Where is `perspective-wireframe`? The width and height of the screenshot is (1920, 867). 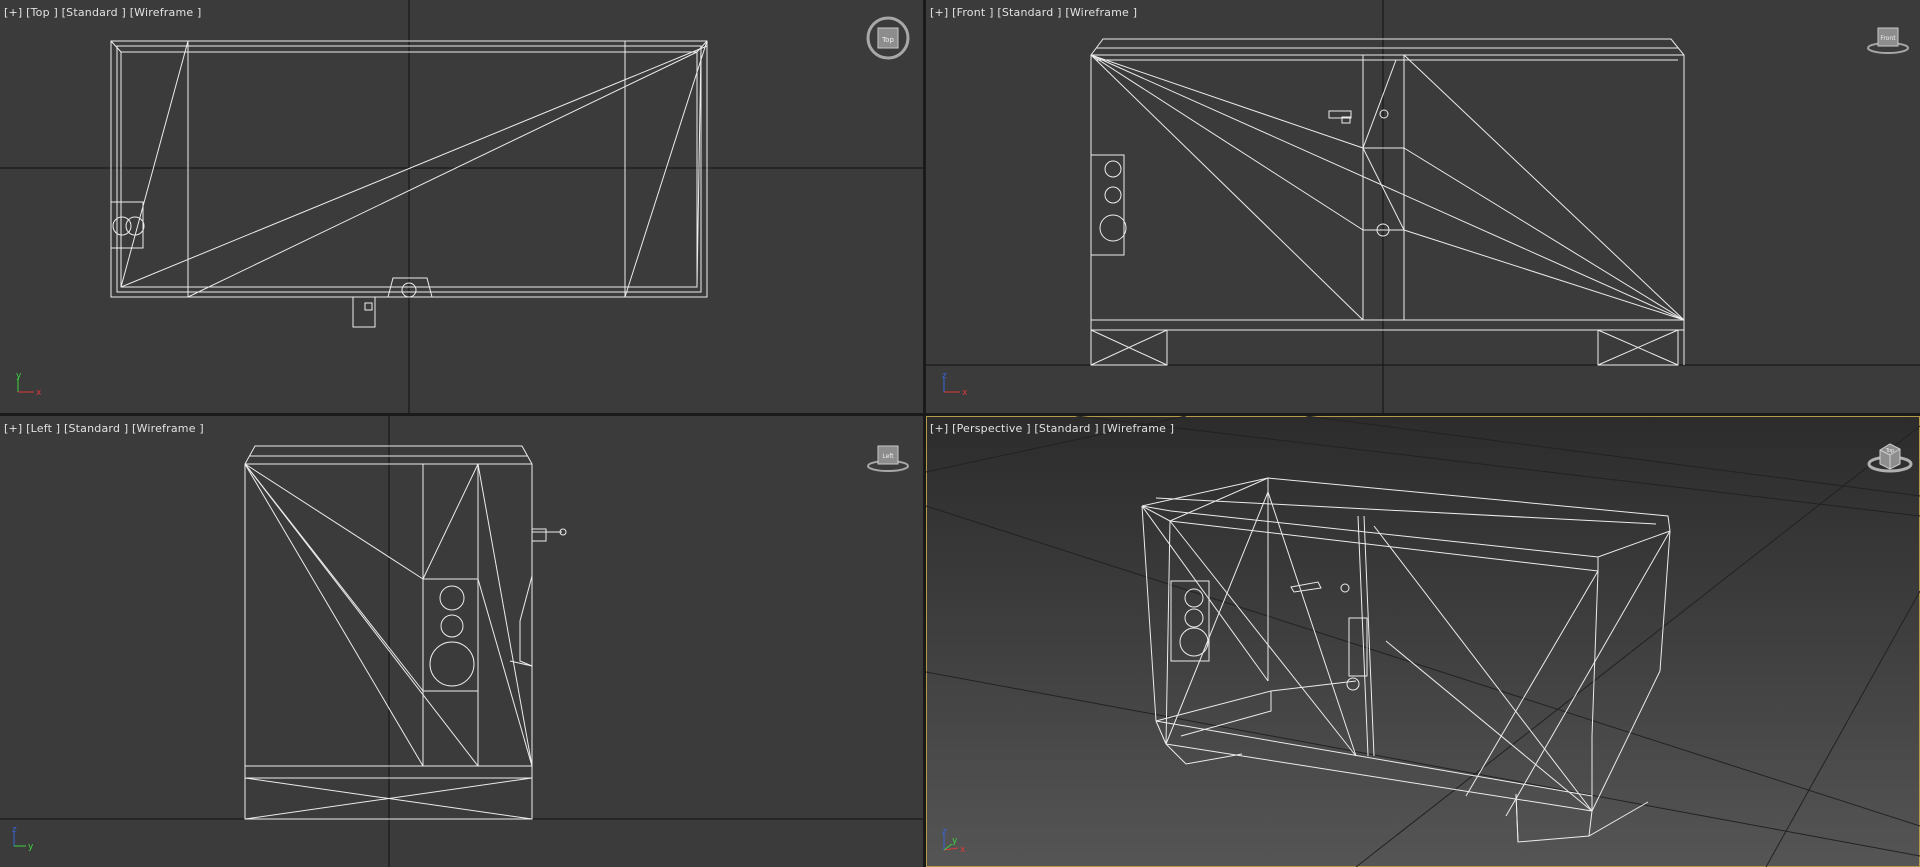 perspective-wireframe is located at coordinates (1406, 660).